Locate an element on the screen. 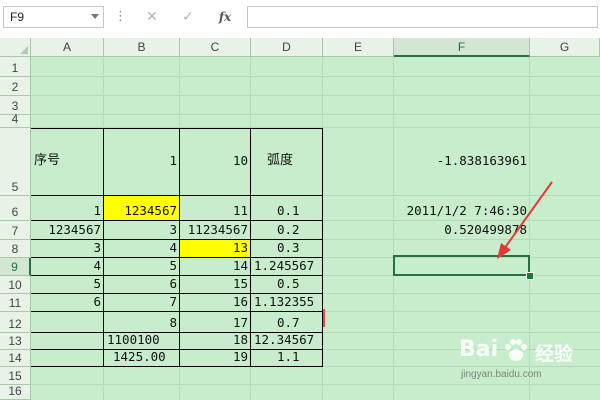 This screenshot has width=600, height=400. watermark-url: jingyan.baidu.com is located at coordinates (501, 374).